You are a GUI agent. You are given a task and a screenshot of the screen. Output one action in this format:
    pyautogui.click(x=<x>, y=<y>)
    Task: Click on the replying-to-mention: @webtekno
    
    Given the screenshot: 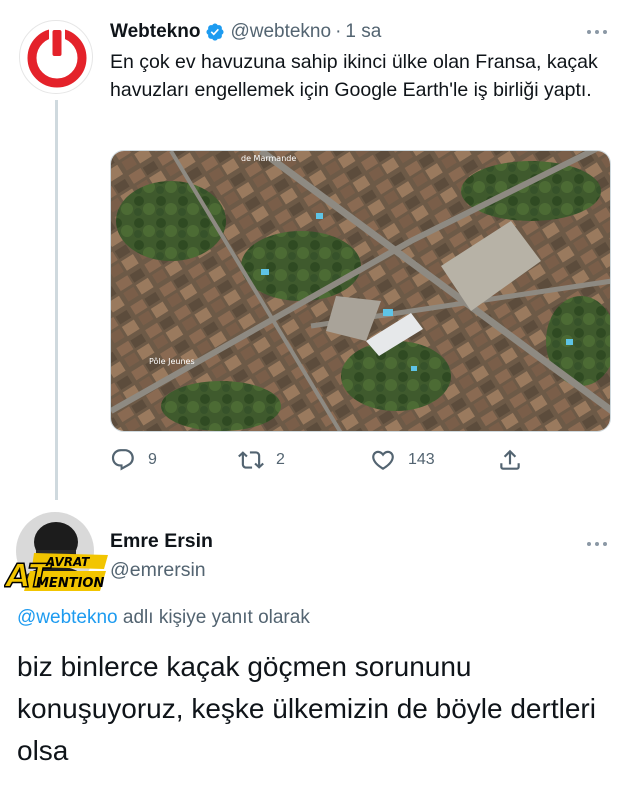 What is the action you would take?
    pyautogui.click(x=67, y=617)
    